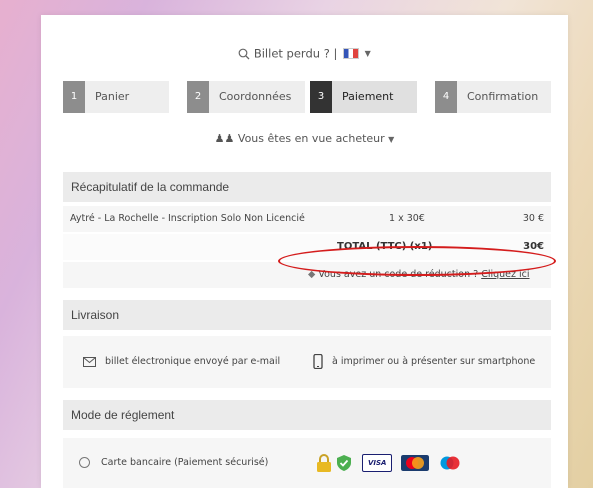  I want to click on line-item-amount: 30 €, so click(533, 218).